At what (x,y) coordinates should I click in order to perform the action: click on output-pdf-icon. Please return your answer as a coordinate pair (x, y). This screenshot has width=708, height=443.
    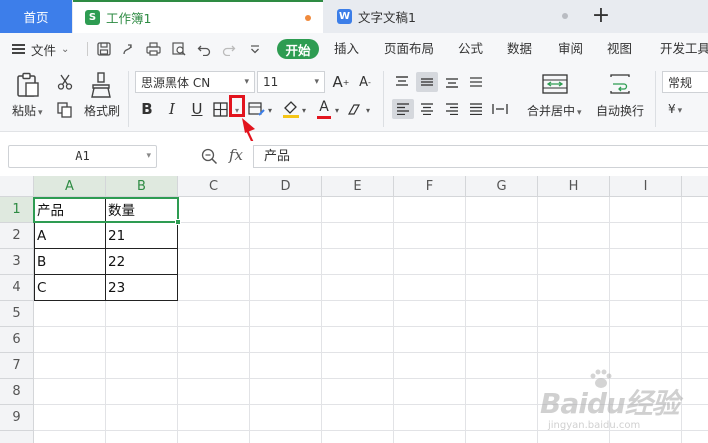
    Looking at the image, I should click on (128, 49).